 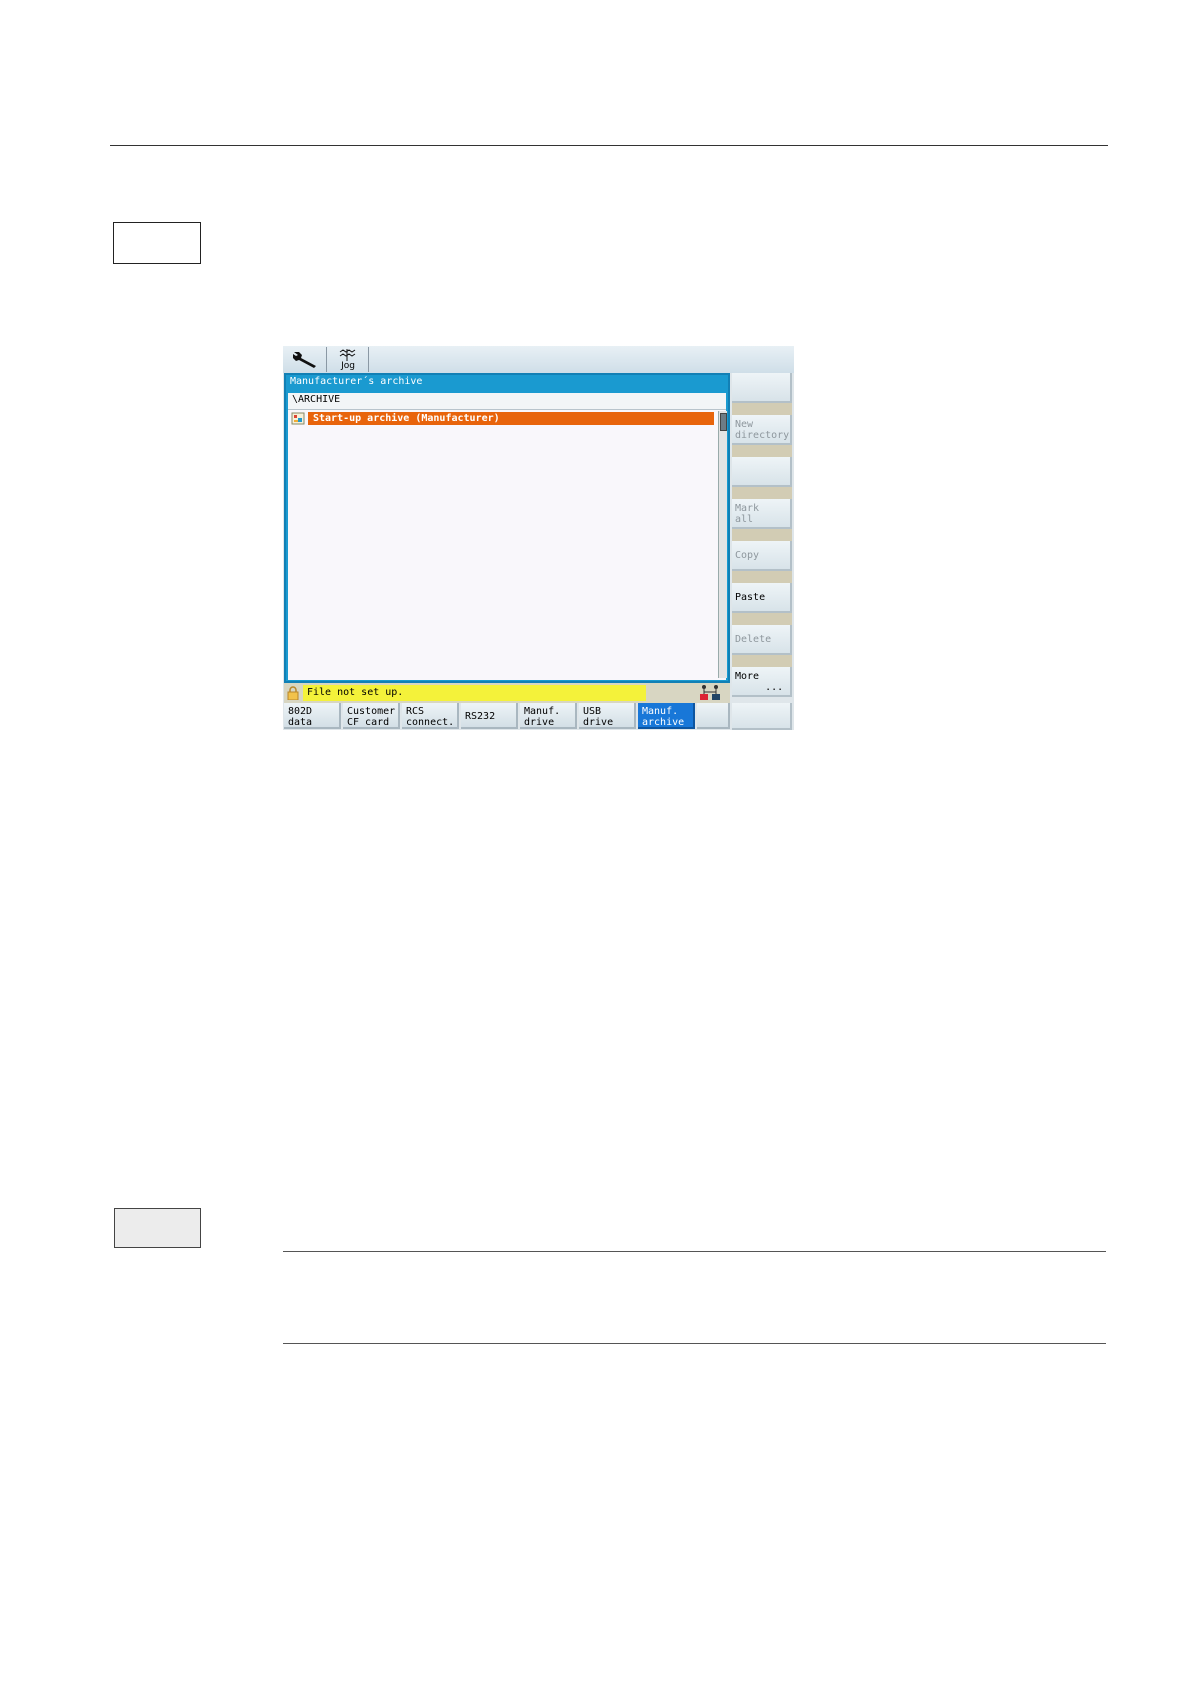 I want to click on hmi-top-bar: Jog, so click(x=538, y=359).